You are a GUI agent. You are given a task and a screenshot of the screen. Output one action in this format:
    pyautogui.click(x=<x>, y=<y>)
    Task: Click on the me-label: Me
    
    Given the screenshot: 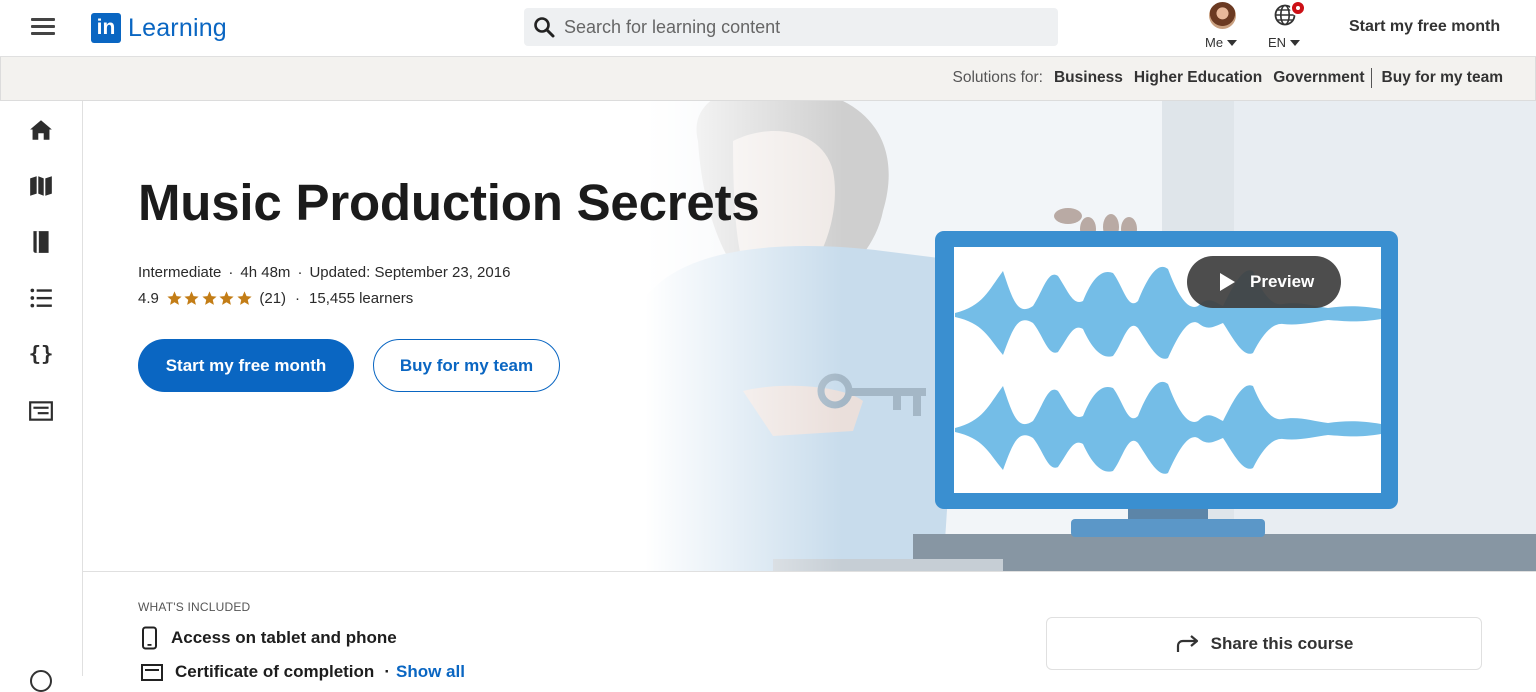 What is the action you would take?
    pyautogui.click(x=1214, y=42)
    